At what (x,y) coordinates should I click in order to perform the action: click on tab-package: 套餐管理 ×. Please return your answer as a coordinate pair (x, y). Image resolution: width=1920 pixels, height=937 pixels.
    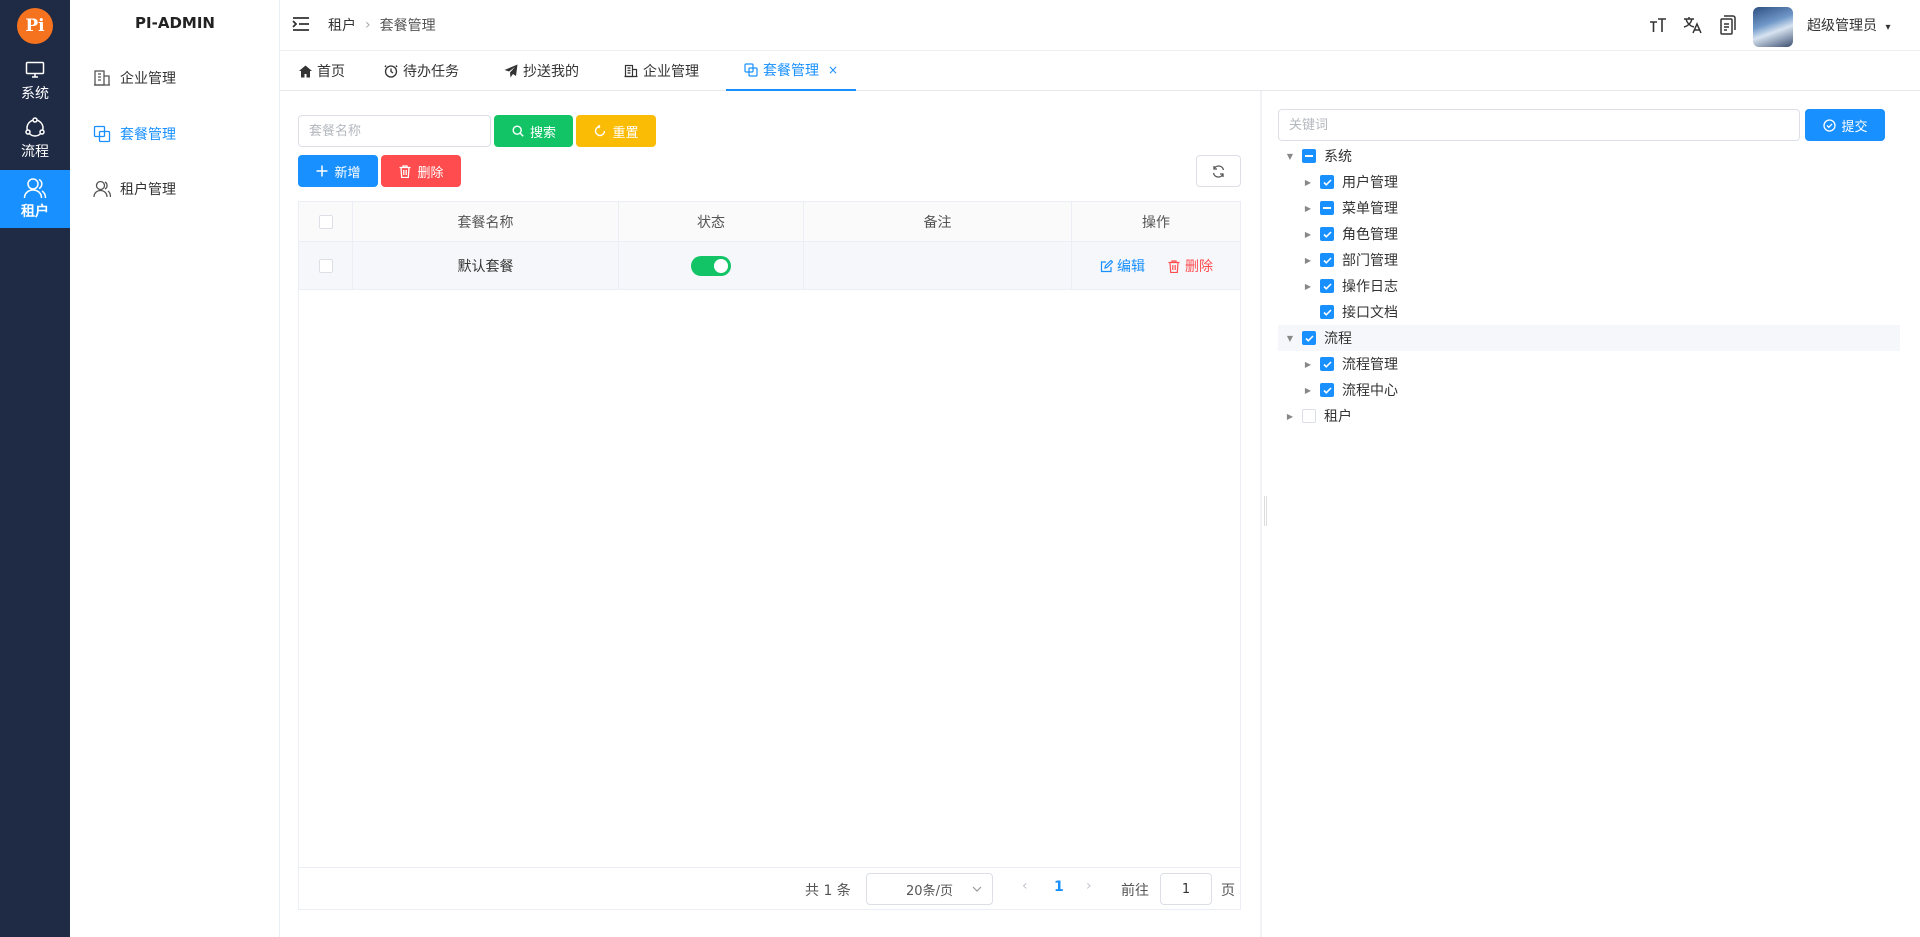
    Looking at the image, I should click on (791, 71).